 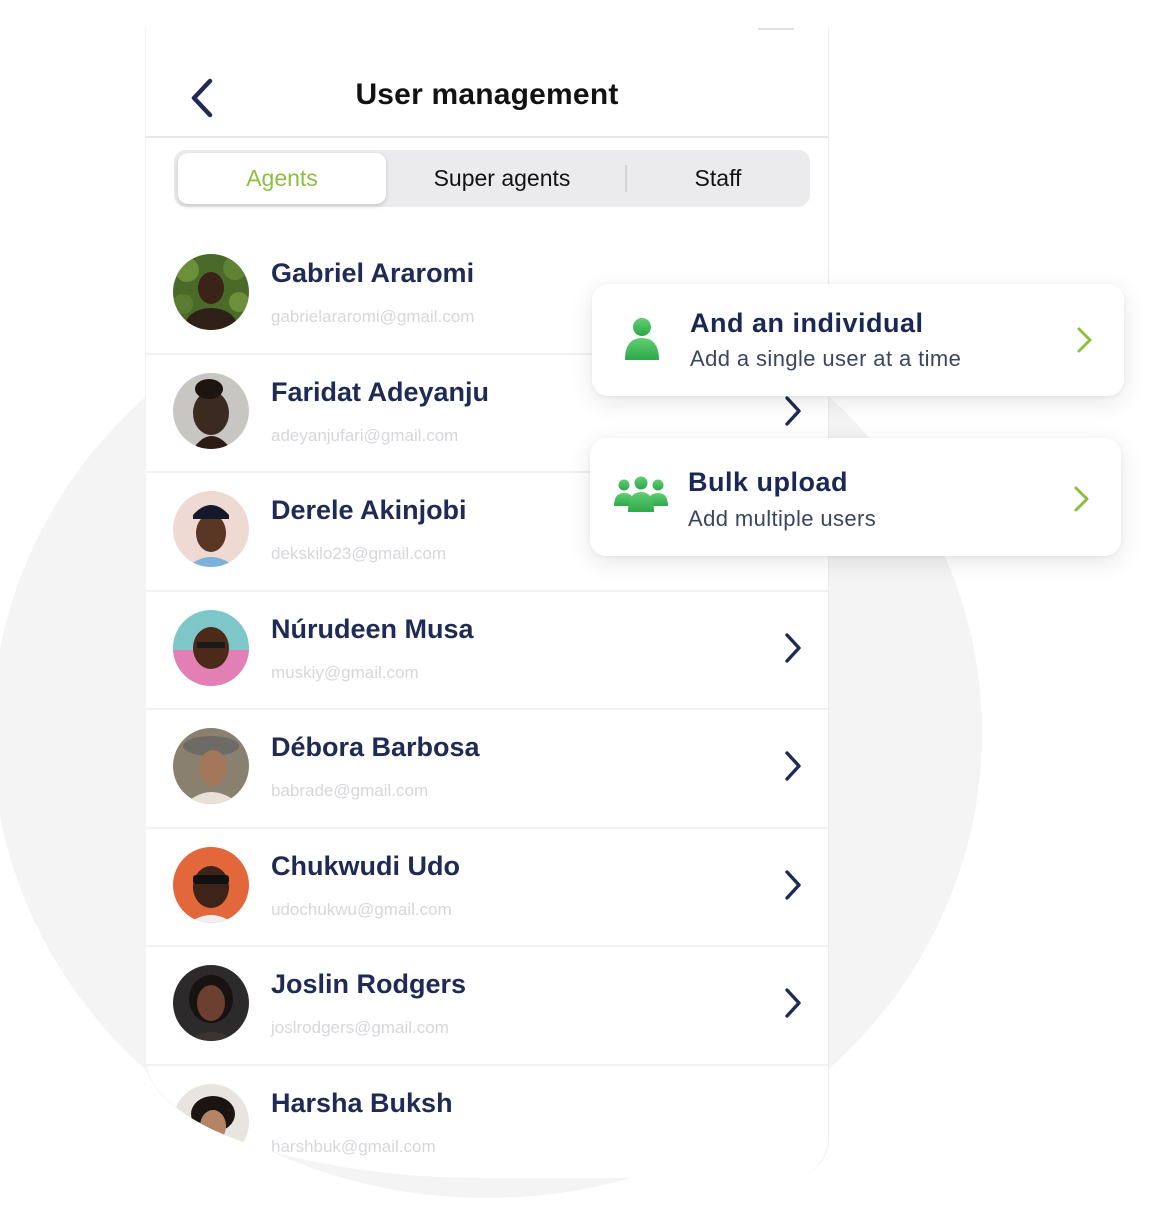 I want to click on option-subtitle: Add a single user at a time, so click(x=826, y=358).